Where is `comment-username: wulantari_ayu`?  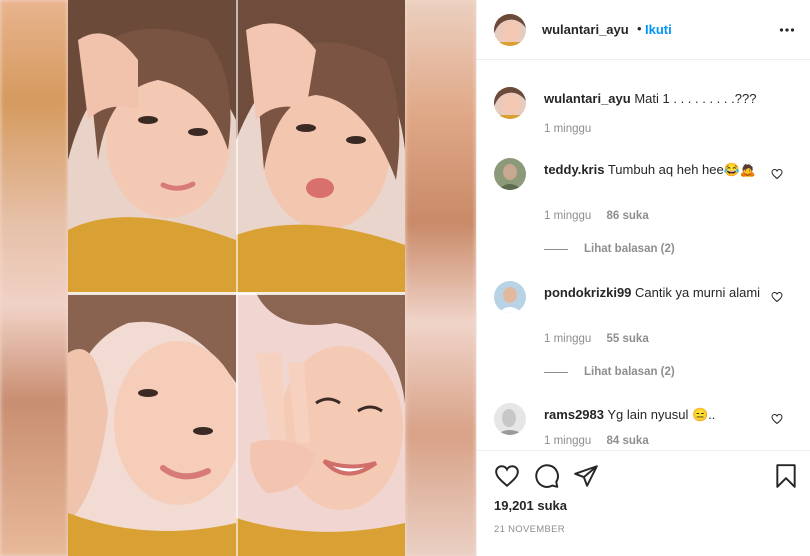 comment-username: wulantari_ayu is located at coordinates (587, 98).